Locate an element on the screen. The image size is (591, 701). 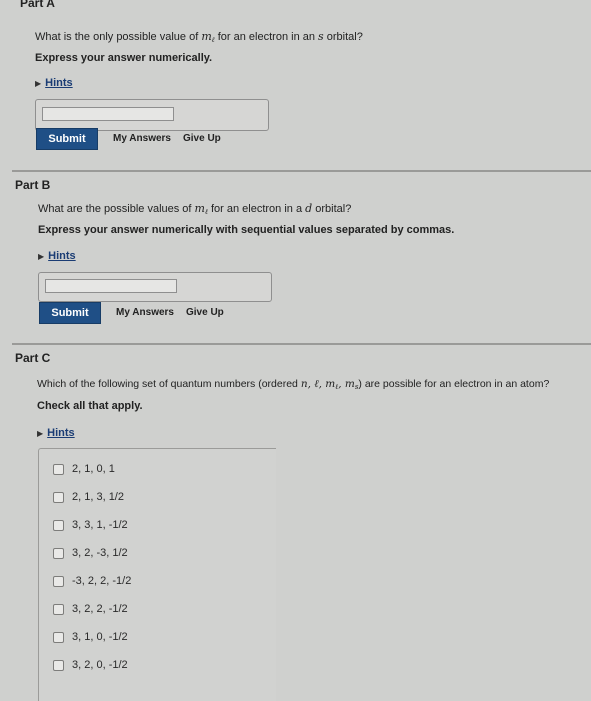
option-3: 3, 3, 1, -1/2 is located at coordinates (158, 525).